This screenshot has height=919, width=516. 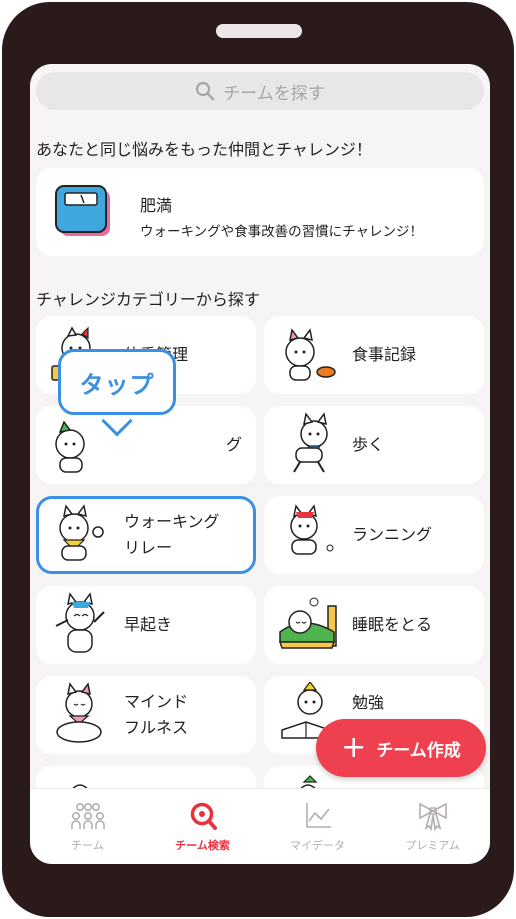 What do you see at coordinates (384, 354) in the screenshot?
I see `category-label: 食事記録` at bounding box center [384, 354].